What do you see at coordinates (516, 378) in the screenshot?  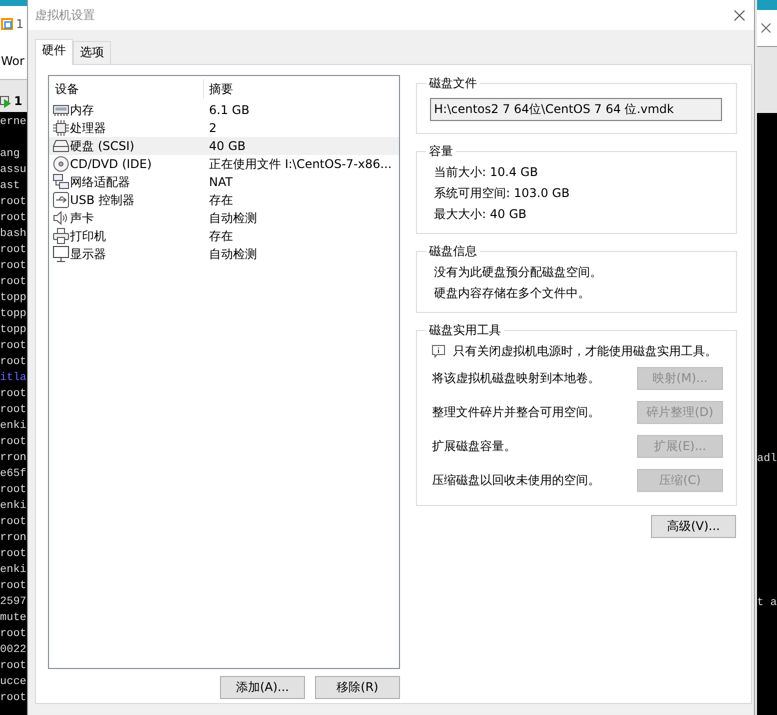 I see `action-description: 将该虚拟机磁盘映射到本地卷。` at bounding box center [516, 378].